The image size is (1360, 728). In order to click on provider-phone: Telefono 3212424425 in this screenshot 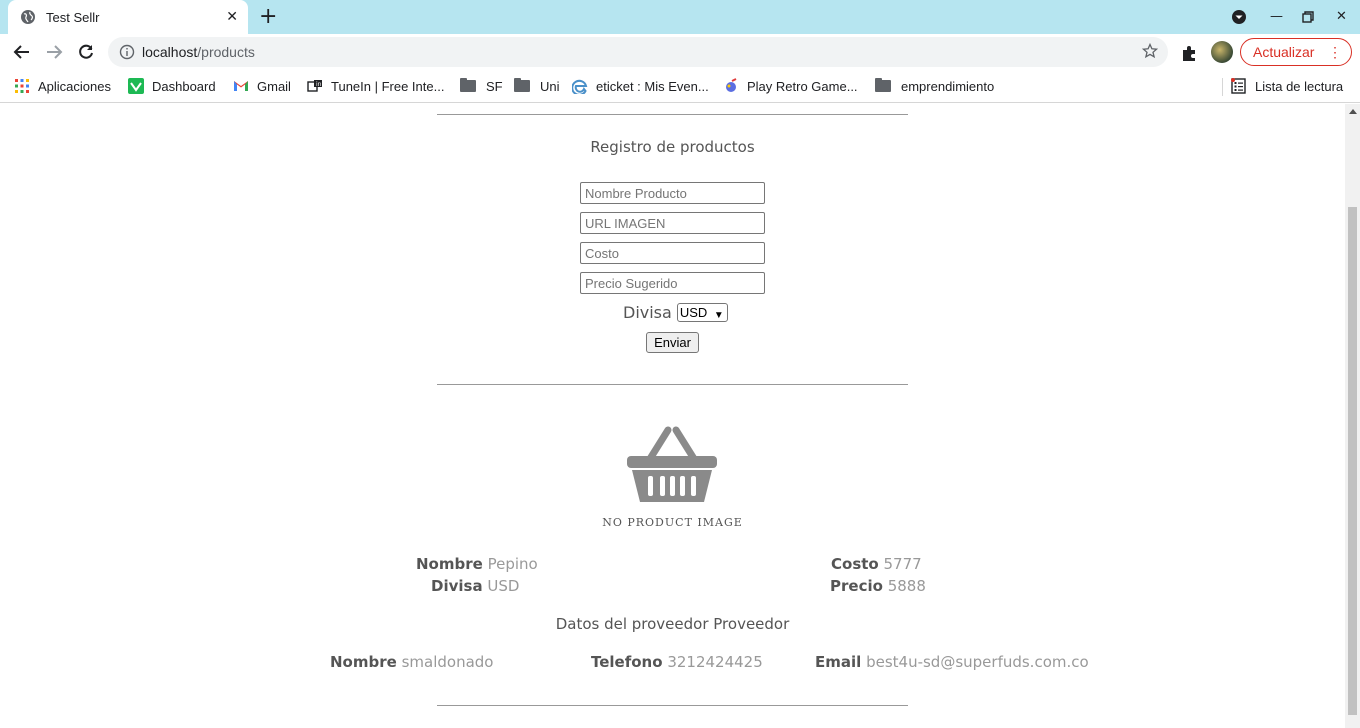, I will do `click(677, 662)`.